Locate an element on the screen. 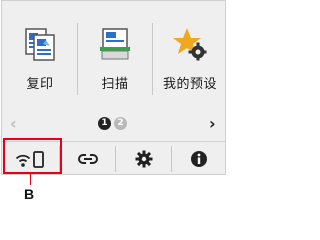 This screenshot has width=320, height=240. callout-line is located at coordinates (30, 179).